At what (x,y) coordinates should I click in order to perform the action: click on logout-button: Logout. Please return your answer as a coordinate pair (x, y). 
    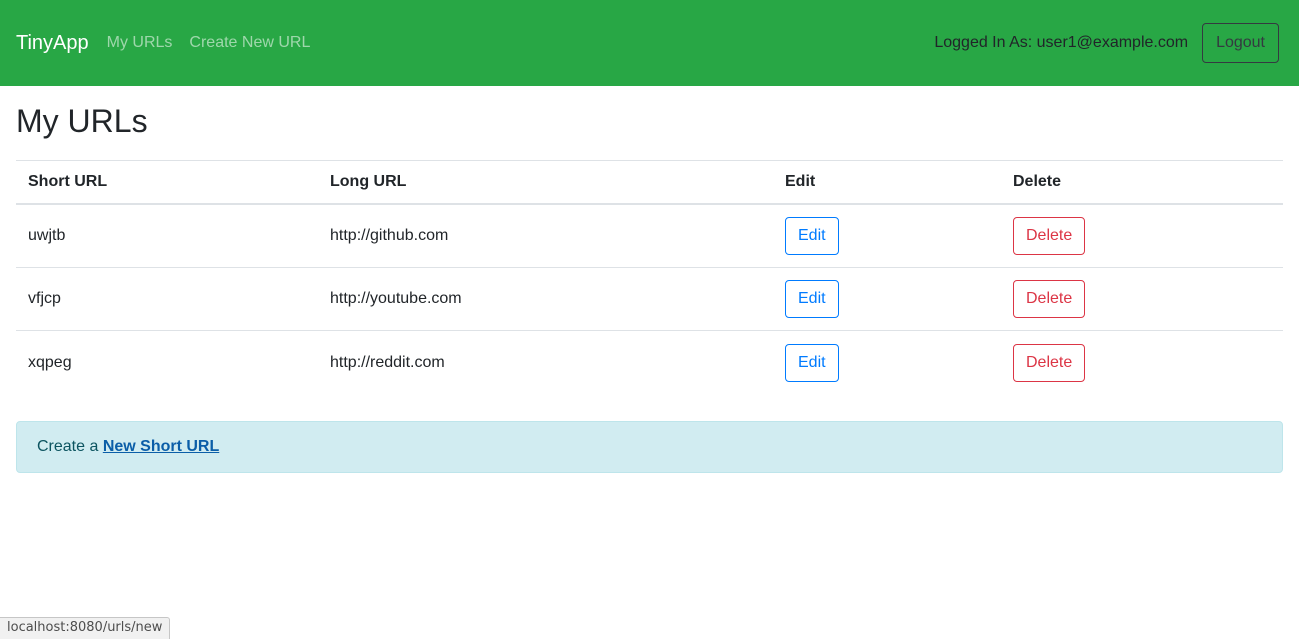
    Looking at the image, I should click on (1240, 43).